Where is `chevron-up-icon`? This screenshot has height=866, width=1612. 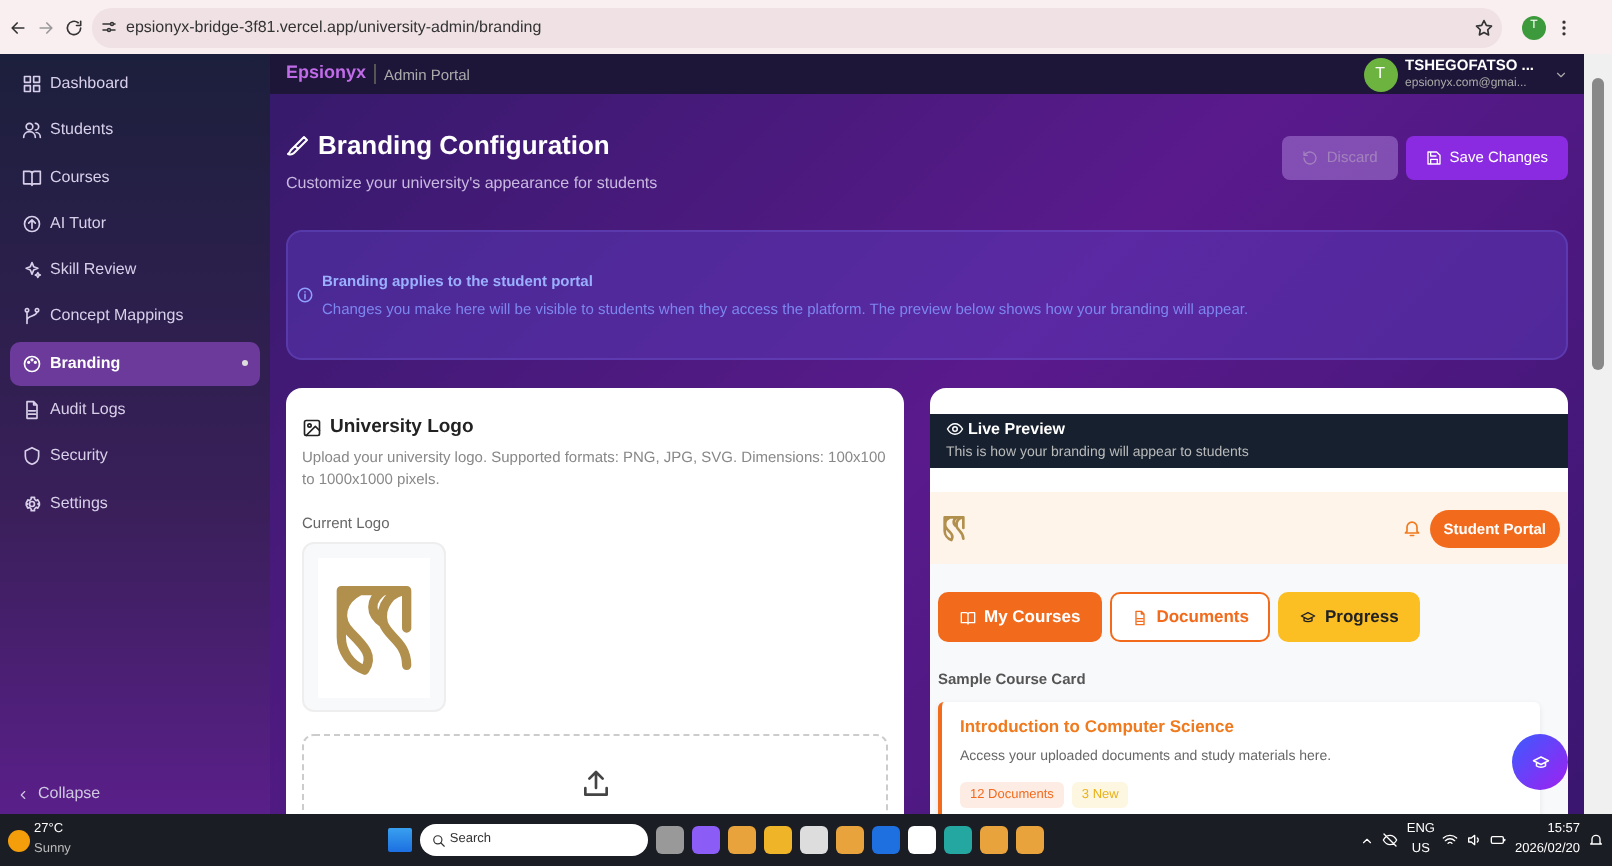 chevron-up-icon is located at coordinates (1367, 840).